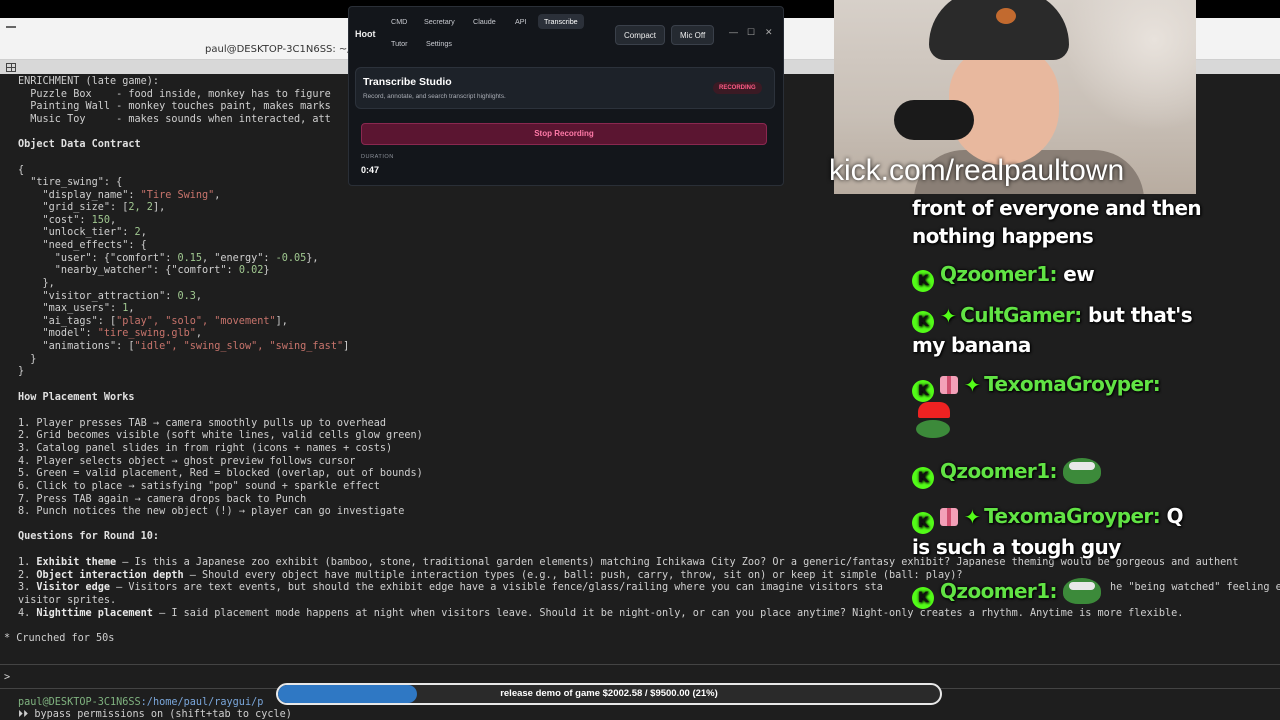  I want to click on chat-message: K ✦ TexomaGroyper: Q, so click(1047, 519).